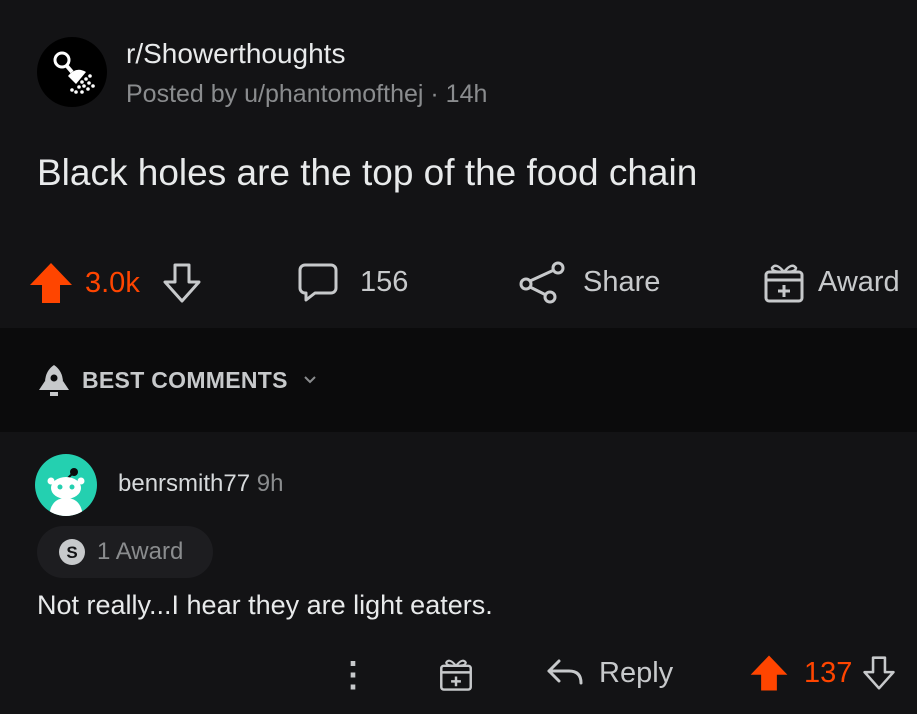 The image size is (917, 714). Describe the element at coordinates (185, 379) in the screenshot. I see `sort-label: BEST COMMENTS` at that location.